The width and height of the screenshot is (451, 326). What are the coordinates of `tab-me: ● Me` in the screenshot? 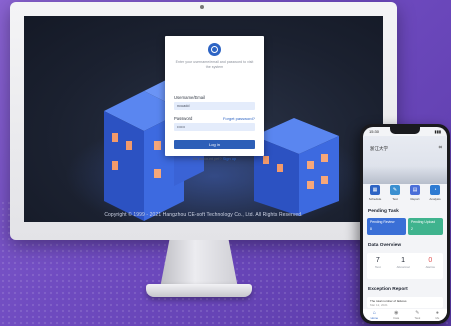 It's located at (437, 315).